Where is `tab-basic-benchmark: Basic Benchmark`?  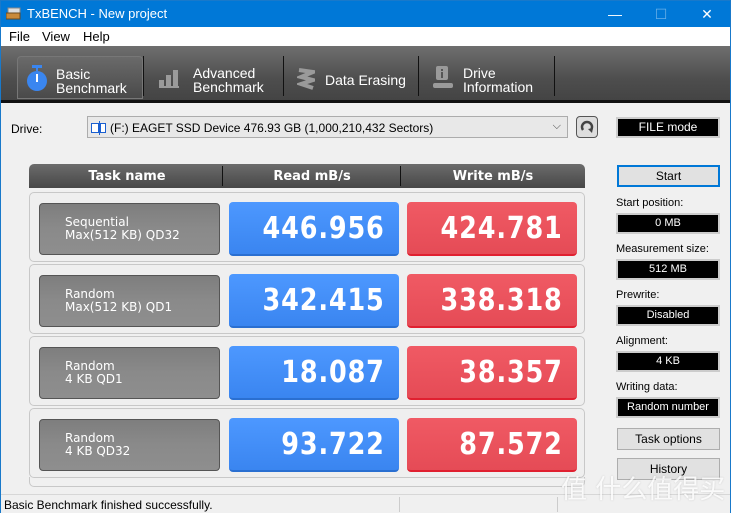 tab-basic-benchmark: Basic Benchmark is located at coordinates (80, 77).